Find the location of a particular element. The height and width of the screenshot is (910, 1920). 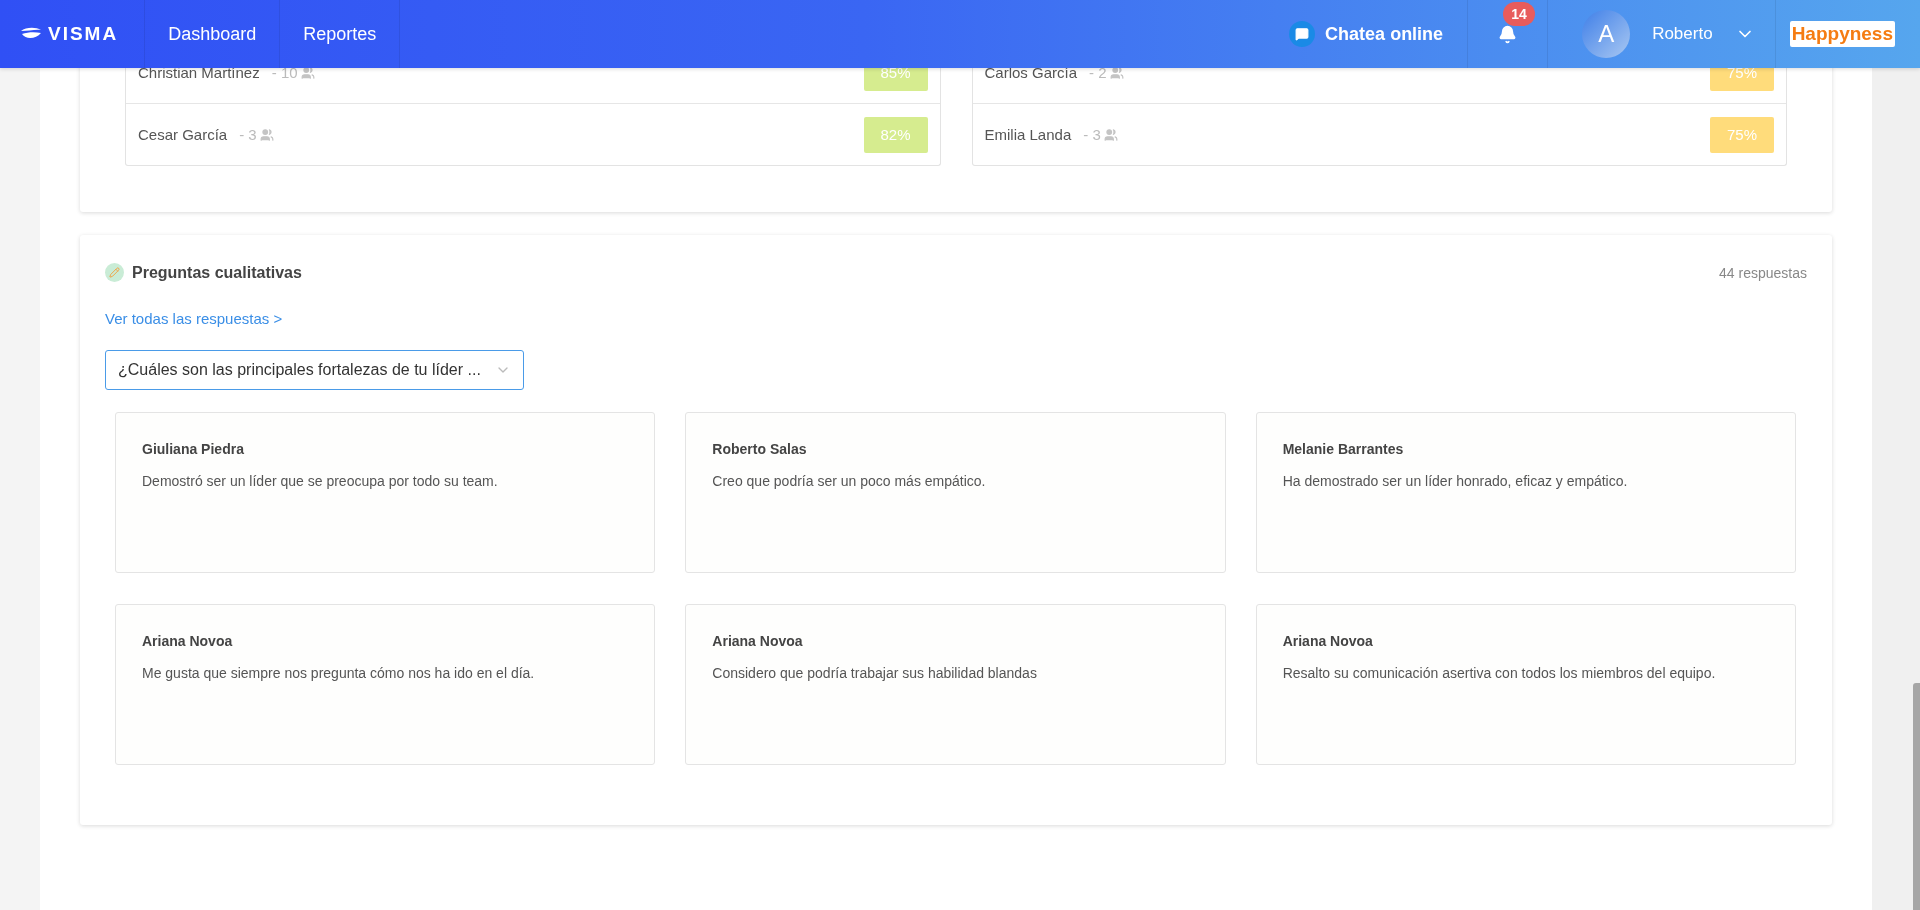

person-name: Emilia Landa is located at coordinates (1028, 134).